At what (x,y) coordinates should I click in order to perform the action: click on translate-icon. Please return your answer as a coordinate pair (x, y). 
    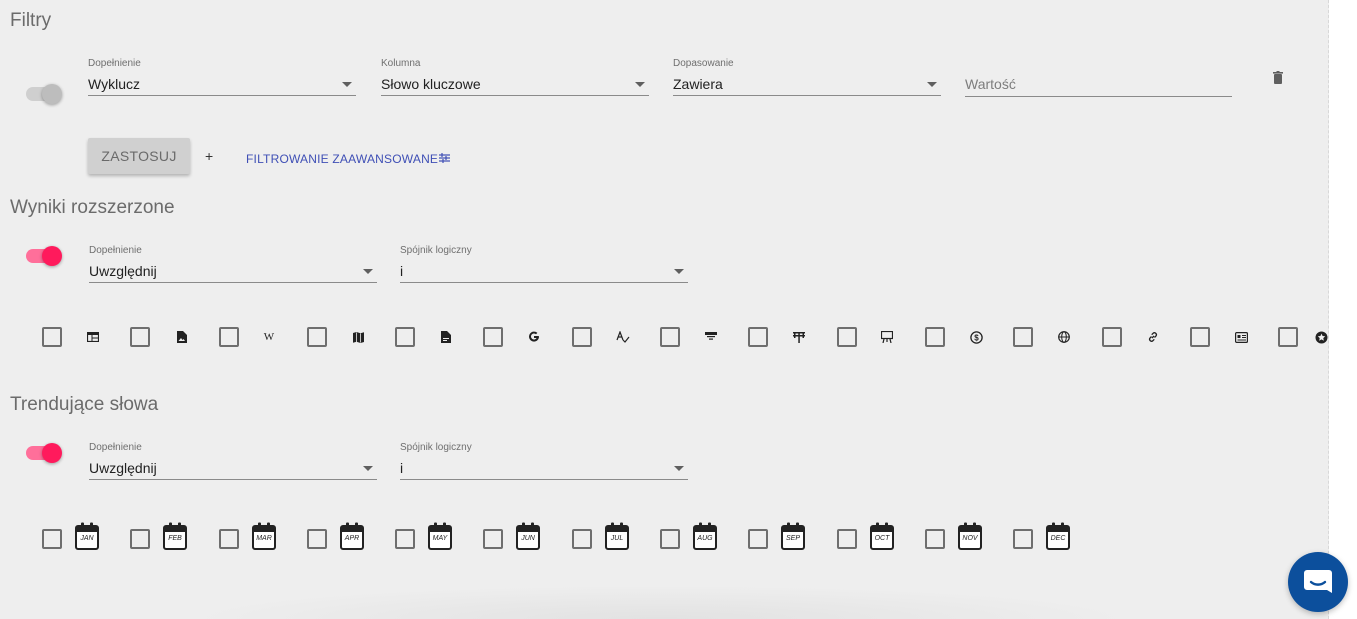
    Looking at the image, I should click on (623, 337).